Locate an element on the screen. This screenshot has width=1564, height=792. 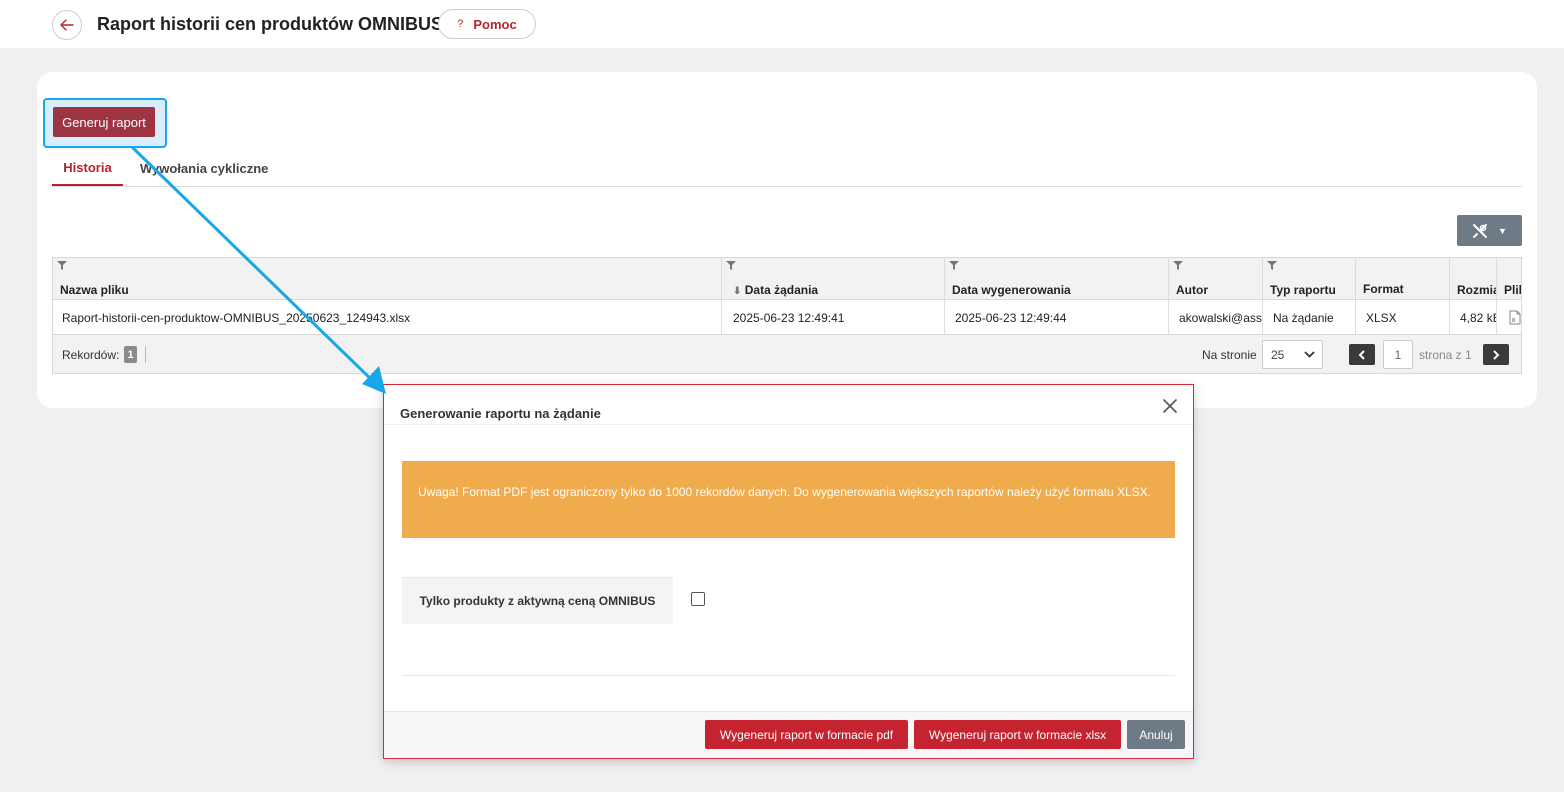
back-button is located at coordinates (67, 25).